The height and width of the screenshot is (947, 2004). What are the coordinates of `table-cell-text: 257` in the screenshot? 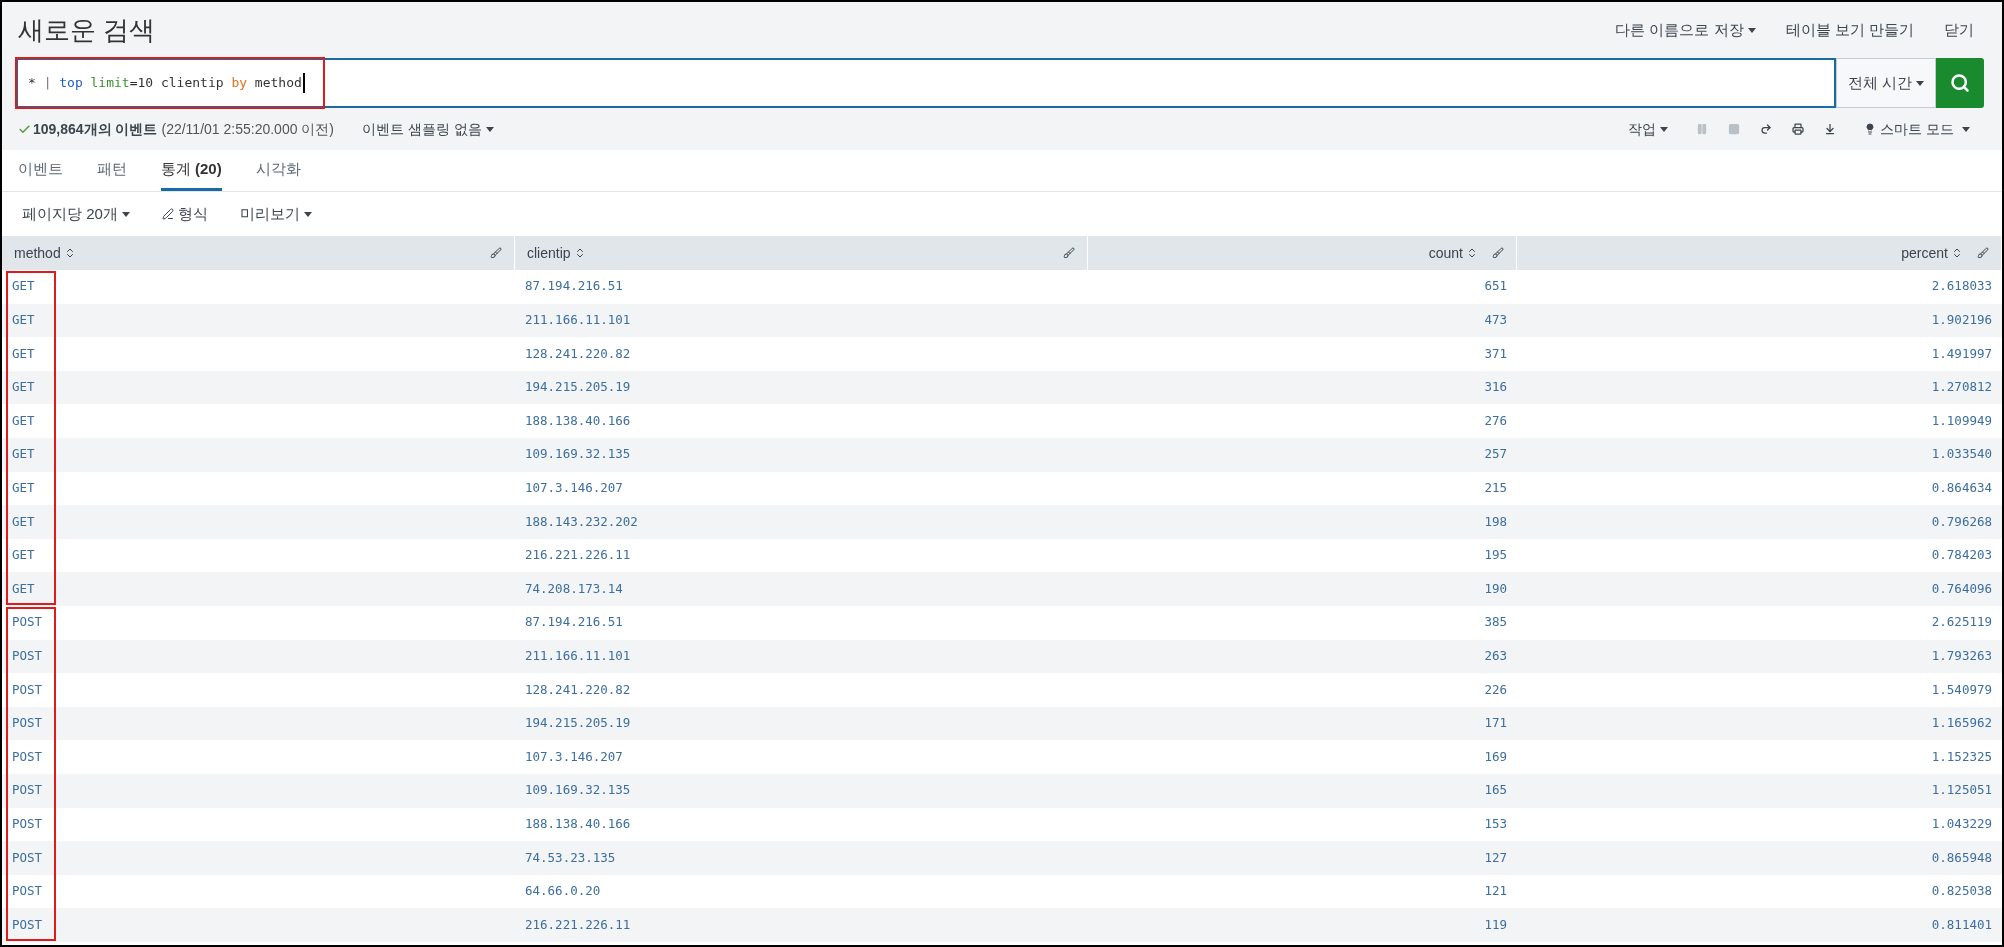 It's located at (1495, 454).